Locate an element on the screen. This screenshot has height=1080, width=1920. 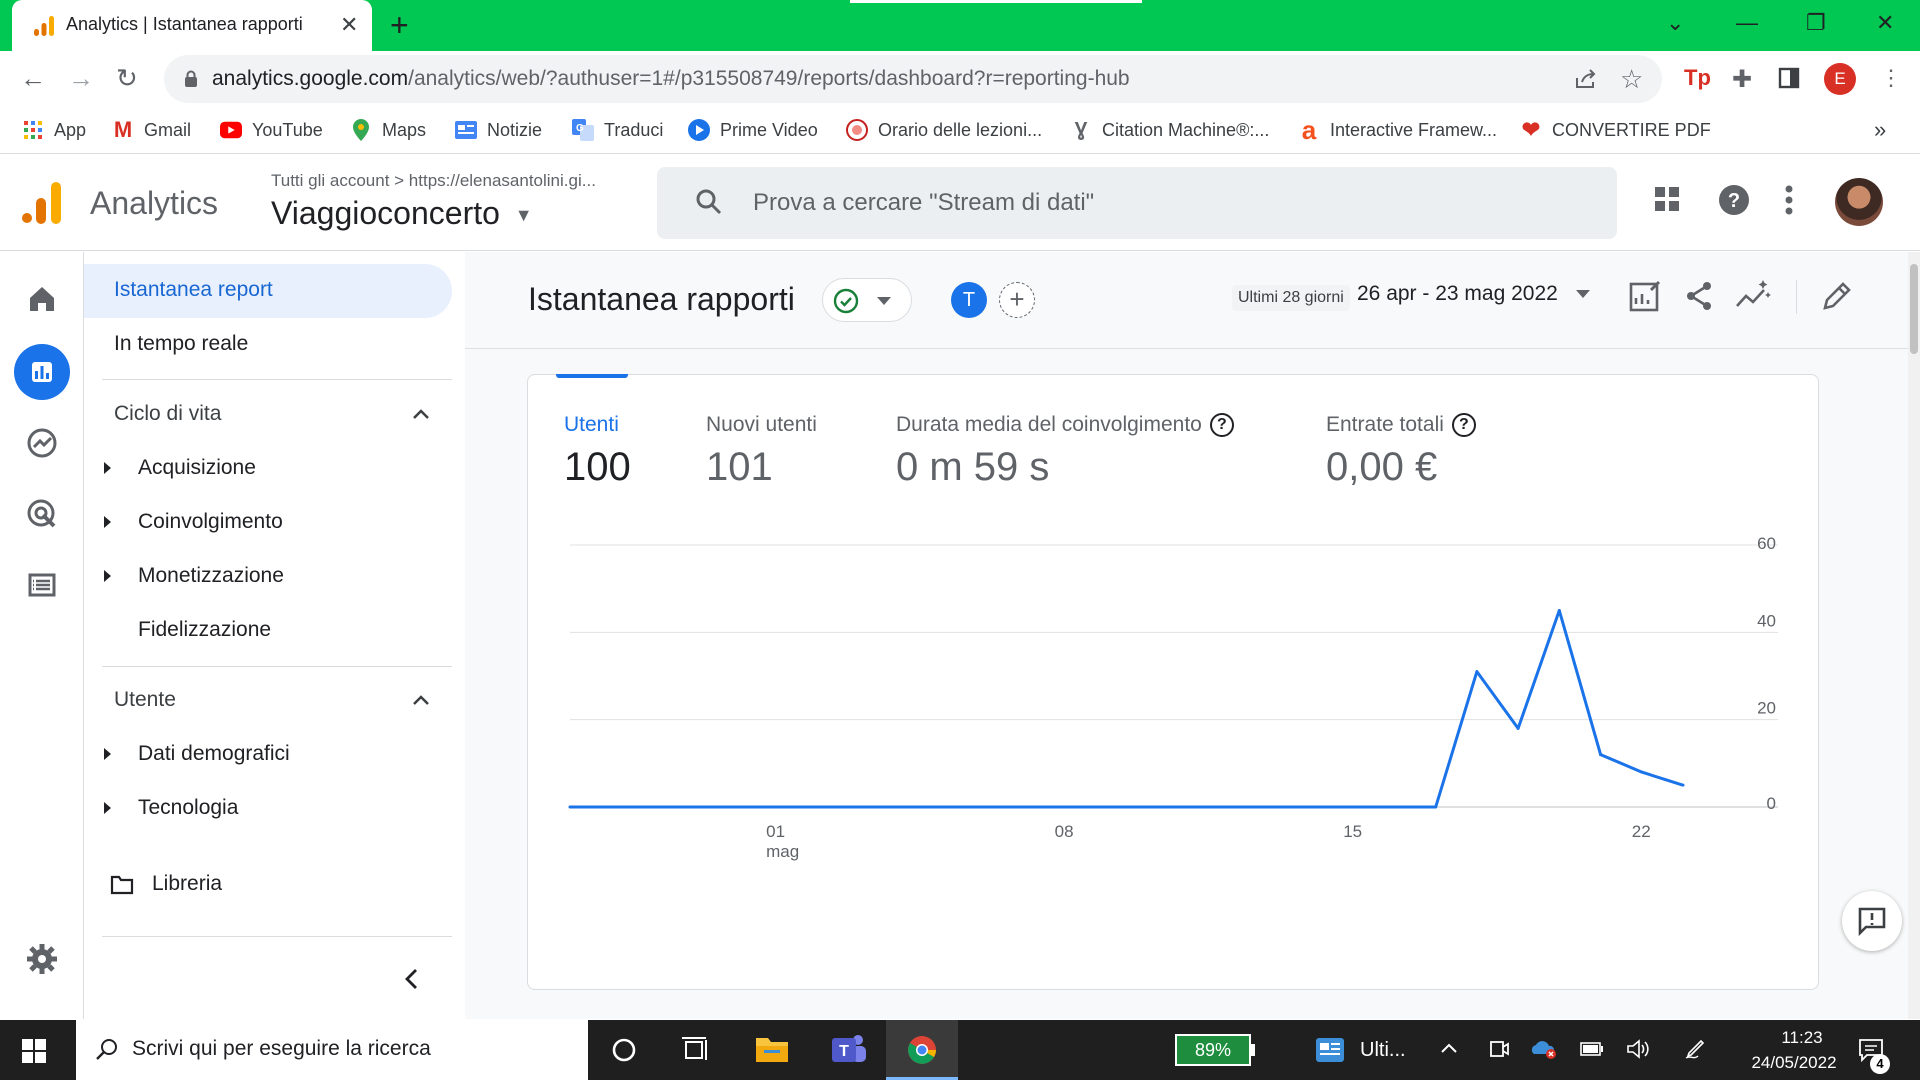
task-view-icon is located at coordinates (696, 1050).